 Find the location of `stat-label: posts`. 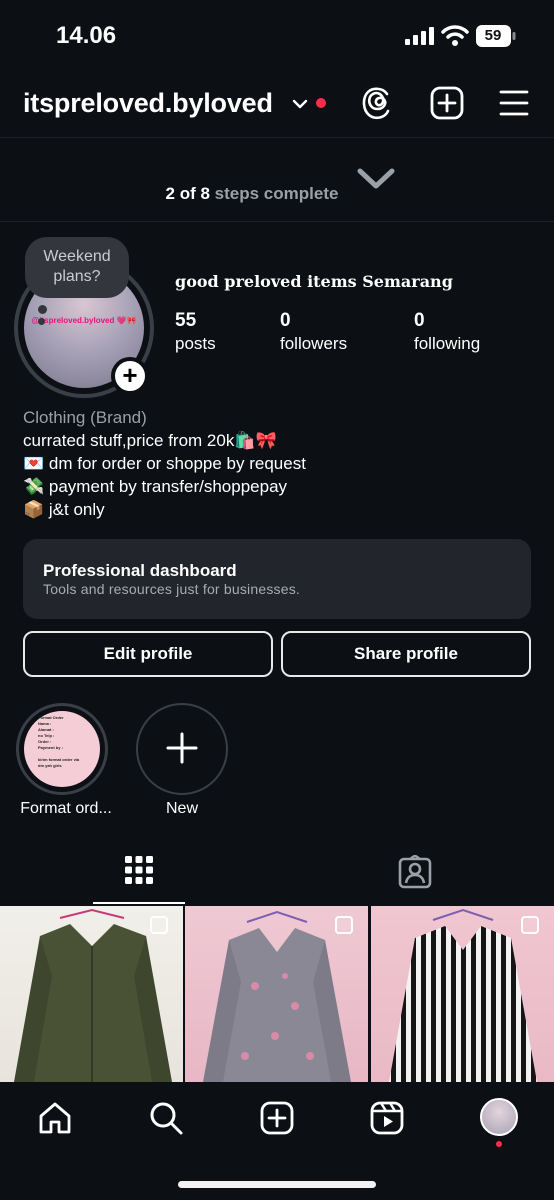

stat-label: posts is located at coordinates (195, 343).